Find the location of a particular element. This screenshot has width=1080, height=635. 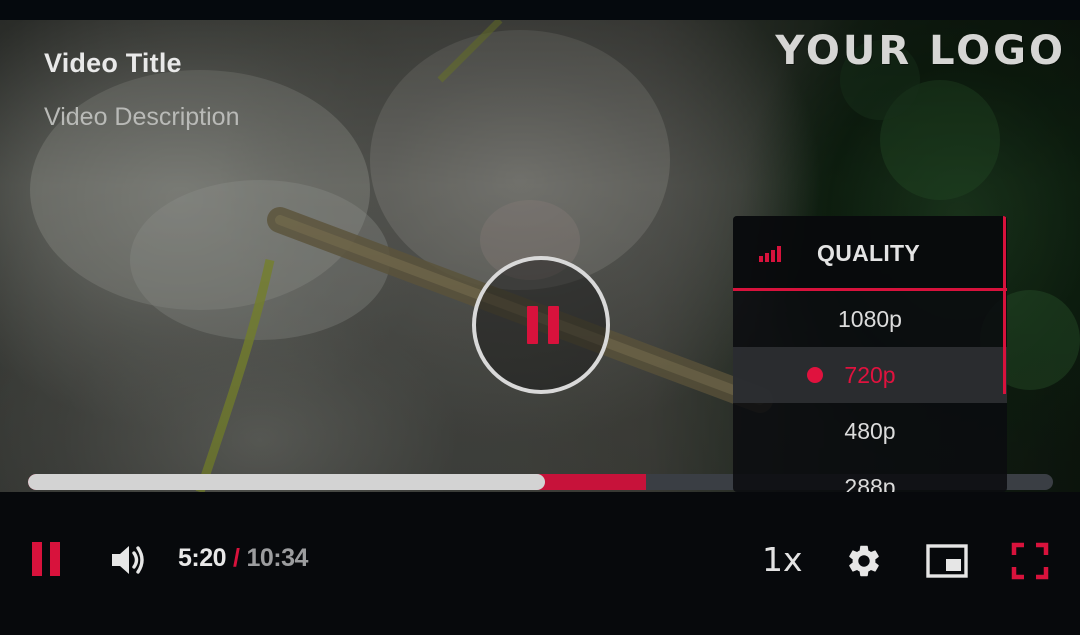

pause-button is located at coordinates (47, 560).